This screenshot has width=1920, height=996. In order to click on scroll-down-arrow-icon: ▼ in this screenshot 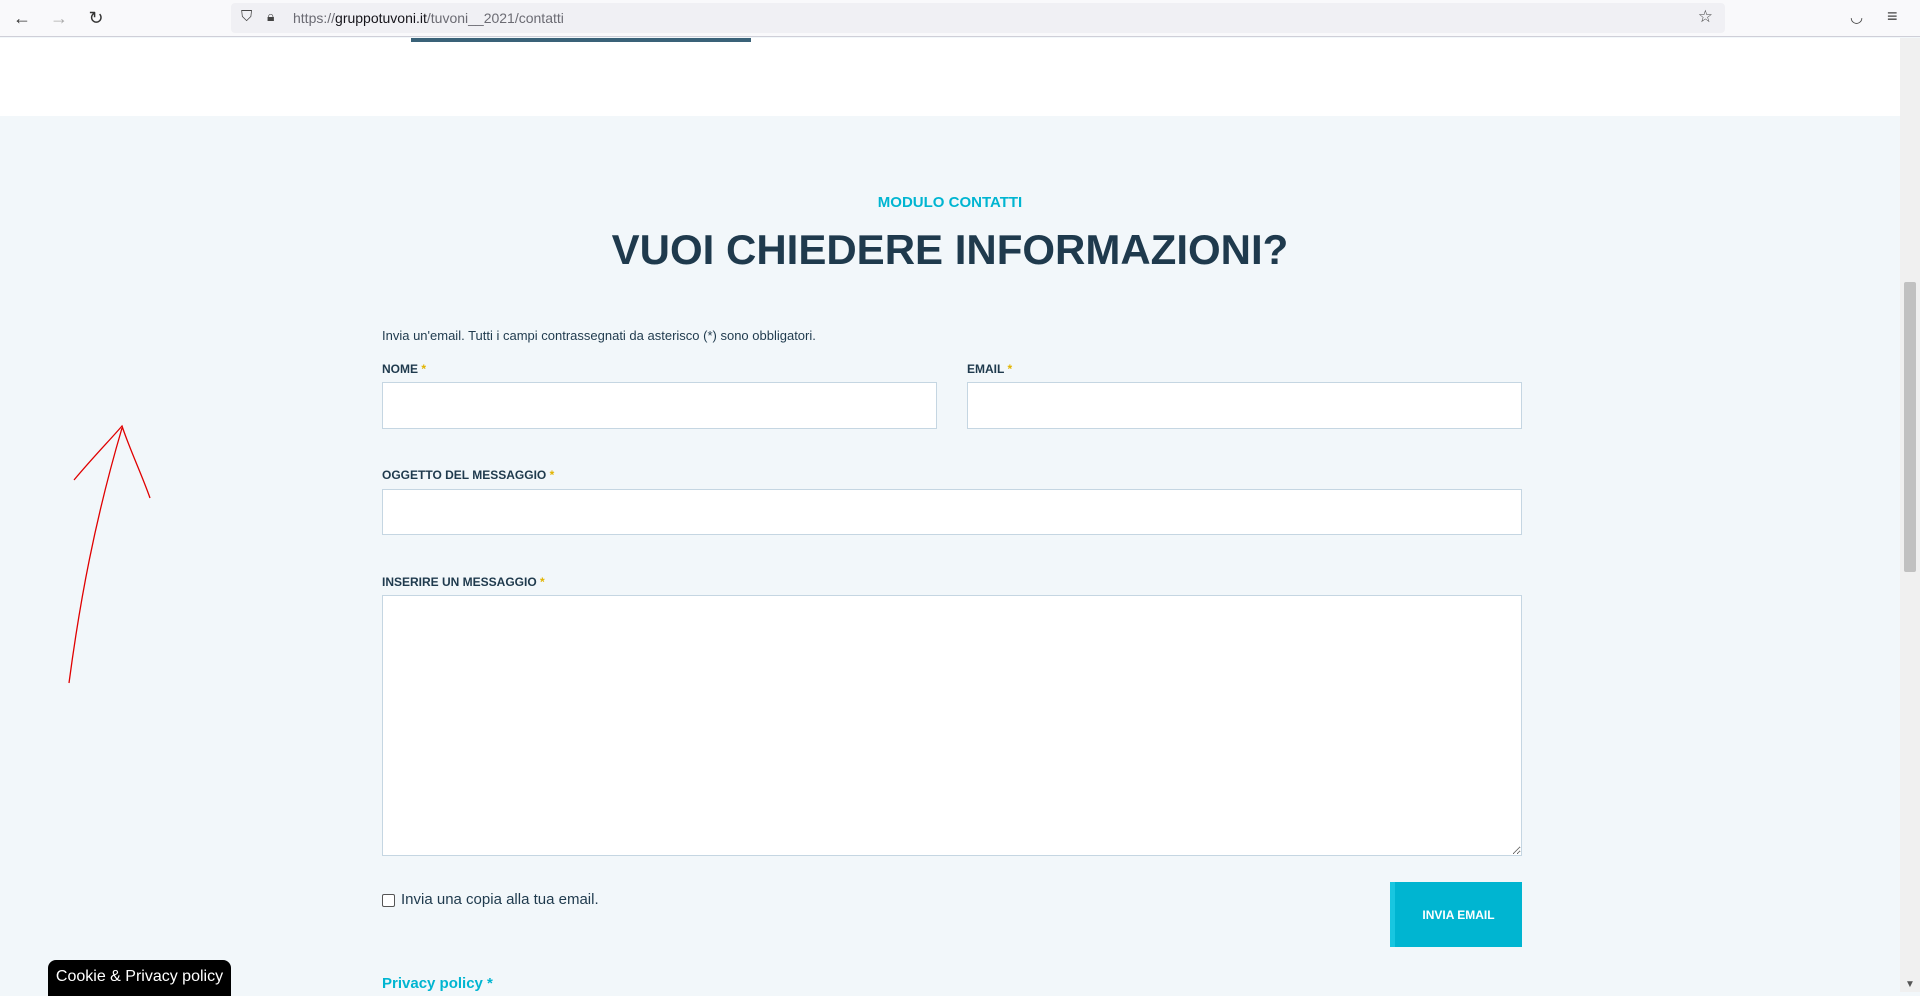, I will do `click(1910, 984)`.